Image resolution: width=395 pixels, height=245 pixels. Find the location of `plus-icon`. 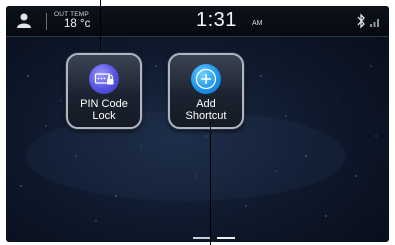

plus-icon is located at coordinates (206, 79).